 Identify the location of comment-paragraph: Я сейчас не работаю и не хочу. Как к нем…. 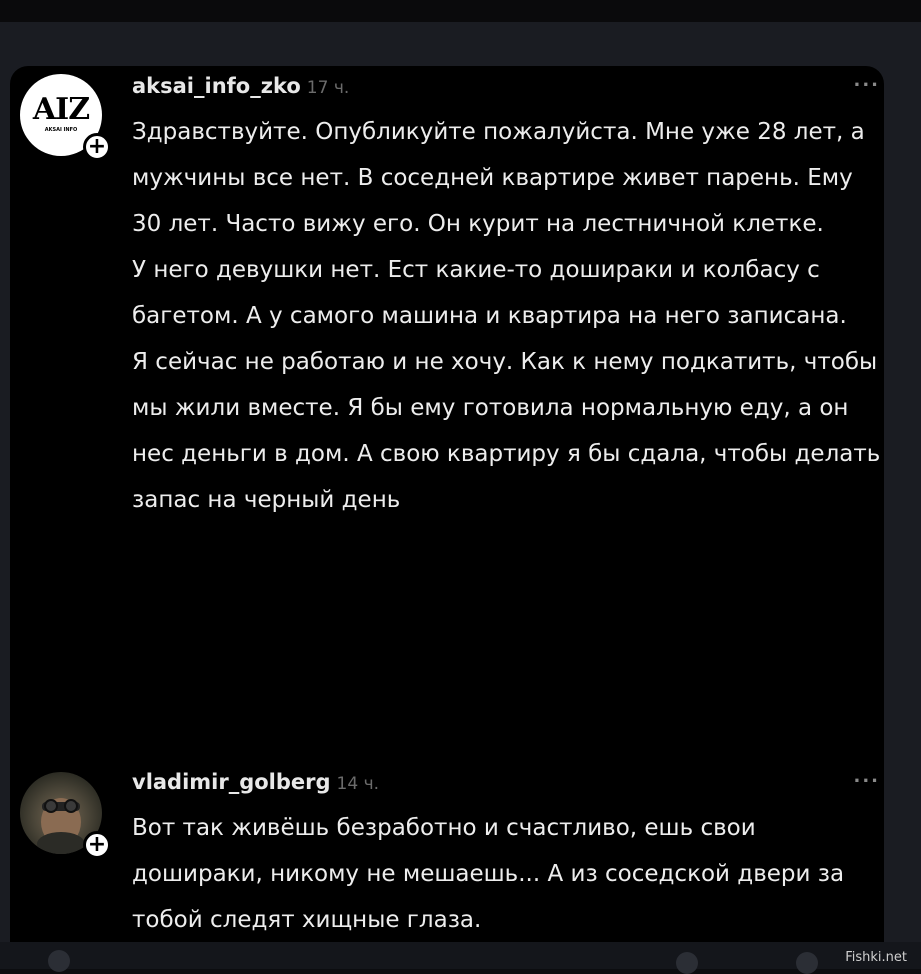
(506, 431).